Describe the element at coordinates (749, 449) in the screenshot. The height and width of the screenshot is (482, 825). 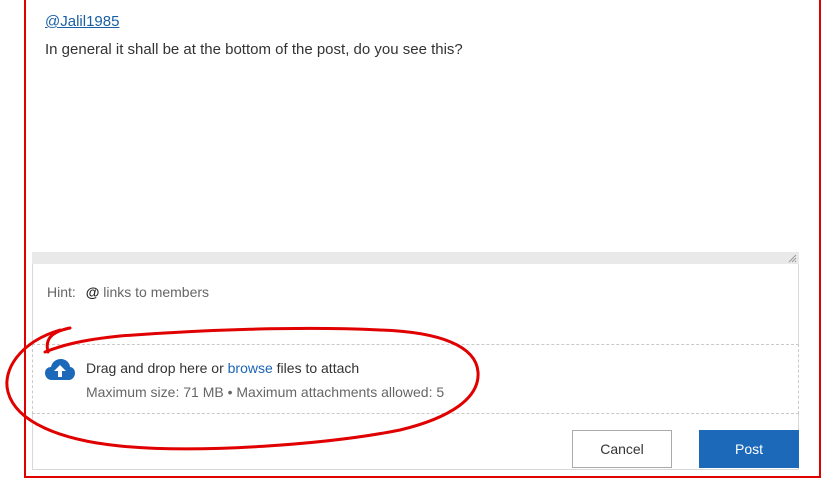
I see `post-button: Post` at that location.